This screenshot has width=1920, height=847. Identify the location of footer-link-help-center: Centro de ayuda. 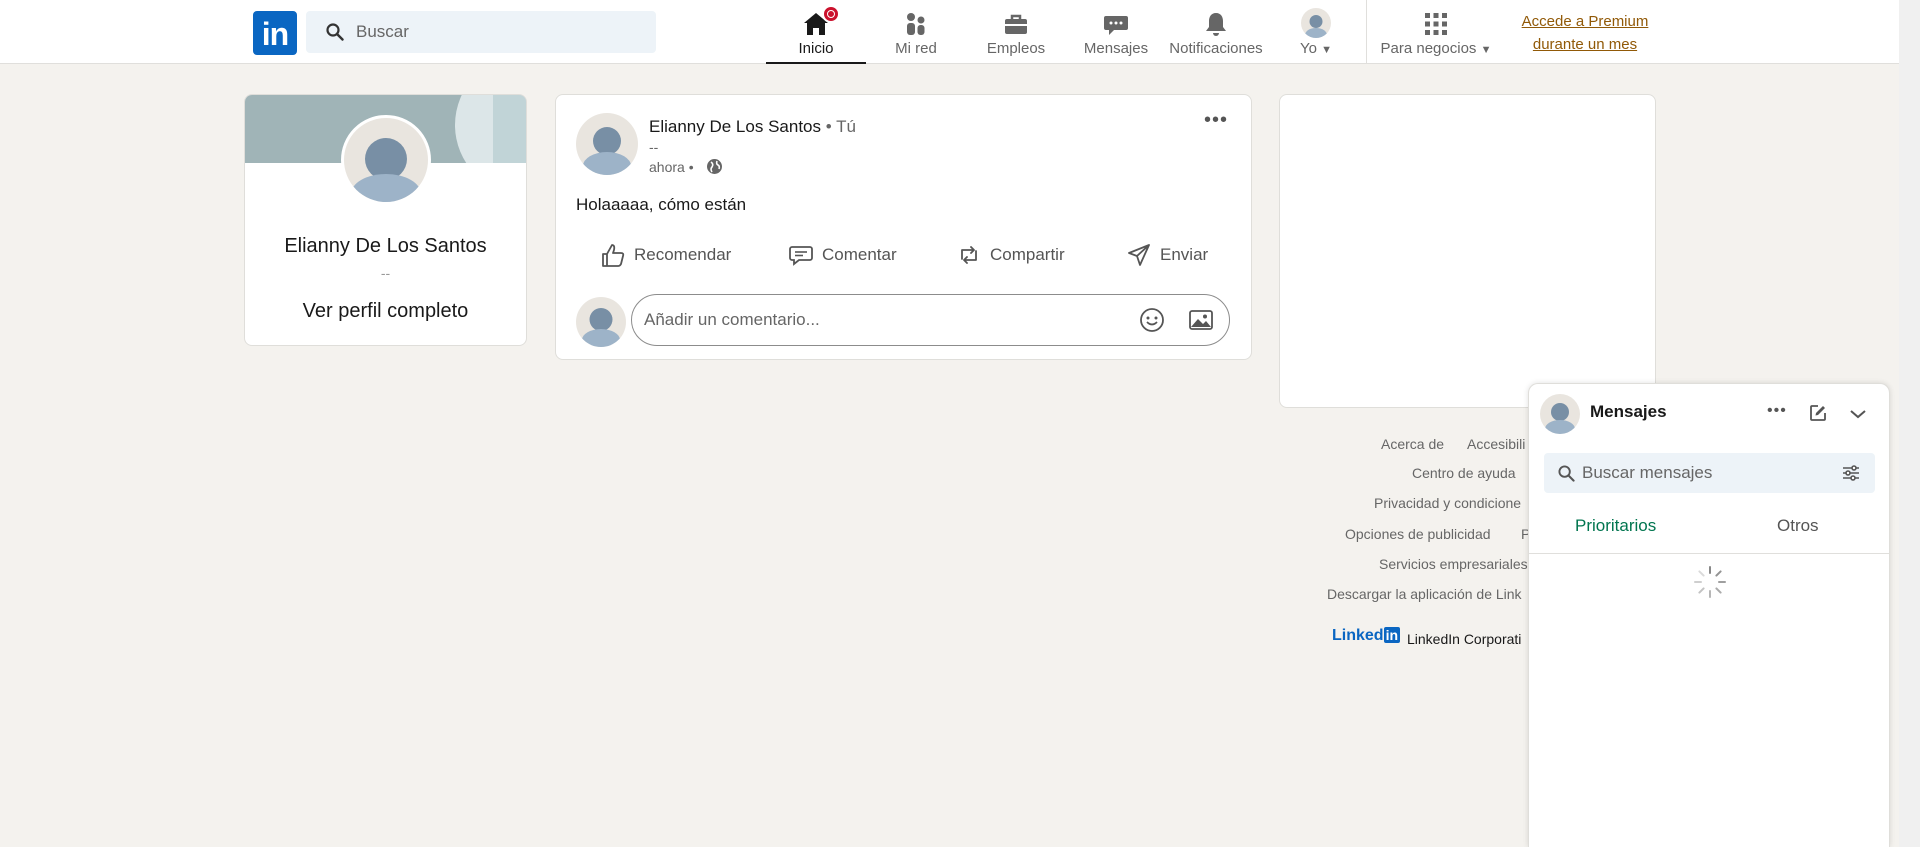
(1464, 473).